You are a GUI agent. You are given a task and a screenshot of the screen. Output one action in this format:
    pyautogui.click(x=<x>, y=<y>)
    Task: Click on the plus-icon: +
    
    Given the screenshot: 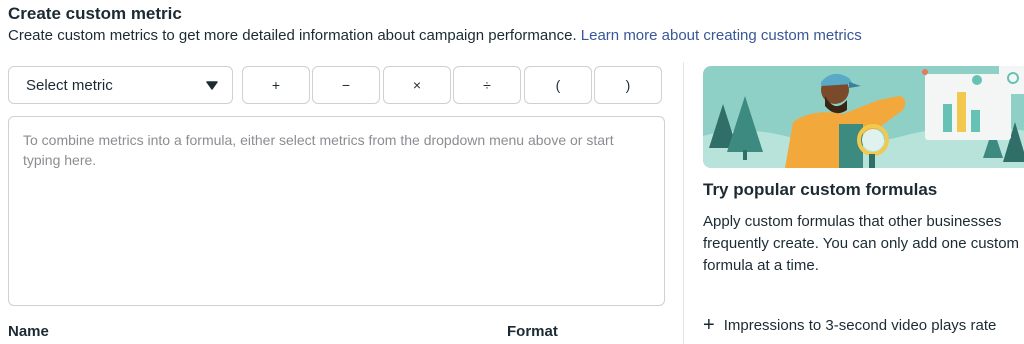 What is the action you would take?
    pyautogui.click(x=709, y=325)
    